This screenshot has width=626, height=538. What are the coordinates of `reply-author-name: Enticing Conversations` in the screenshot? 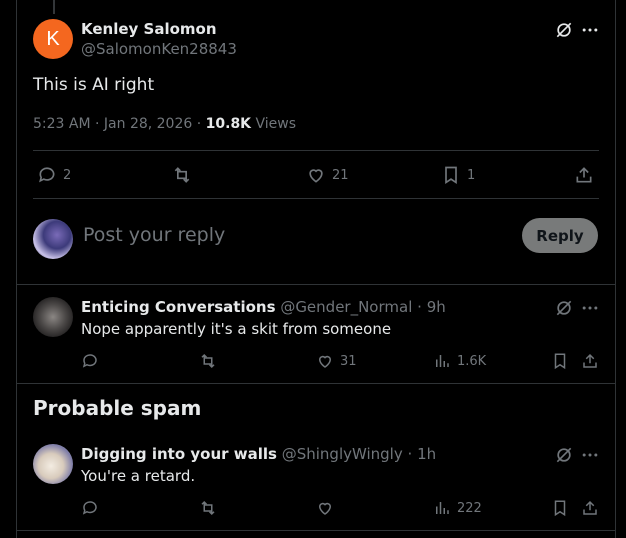 It's located at (178, 307).